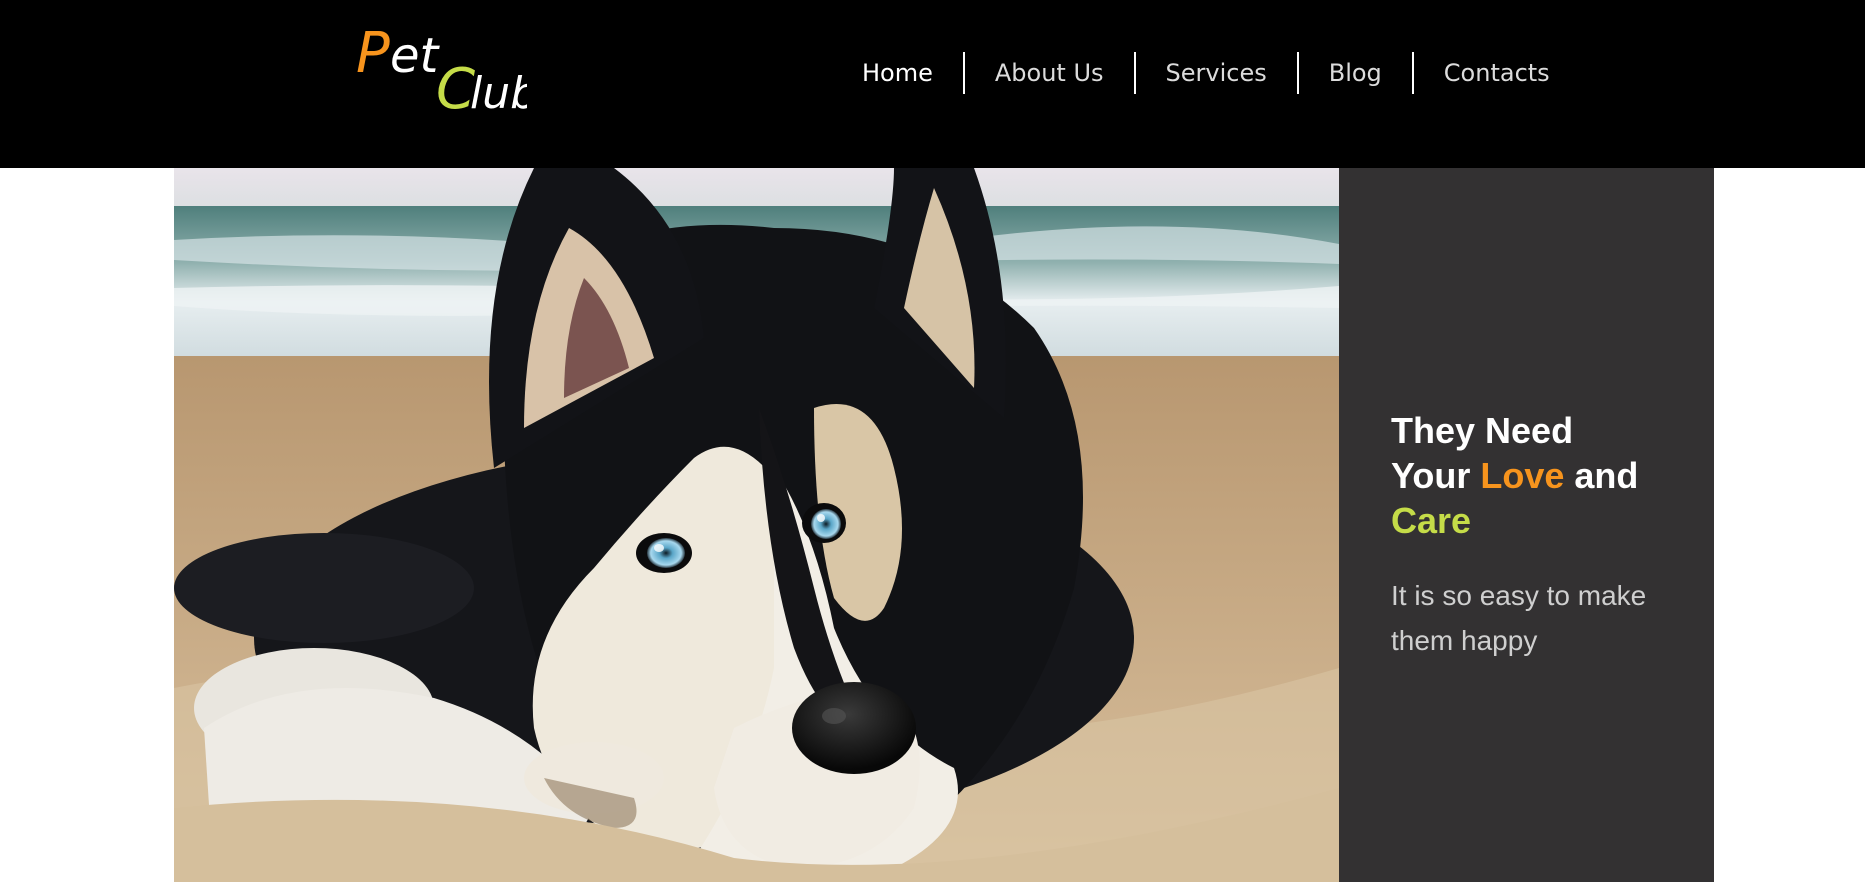 The width and height of the screenshot is (1865, 882). I want to click on nav-item-blog: Blog, so click(1355, 73).